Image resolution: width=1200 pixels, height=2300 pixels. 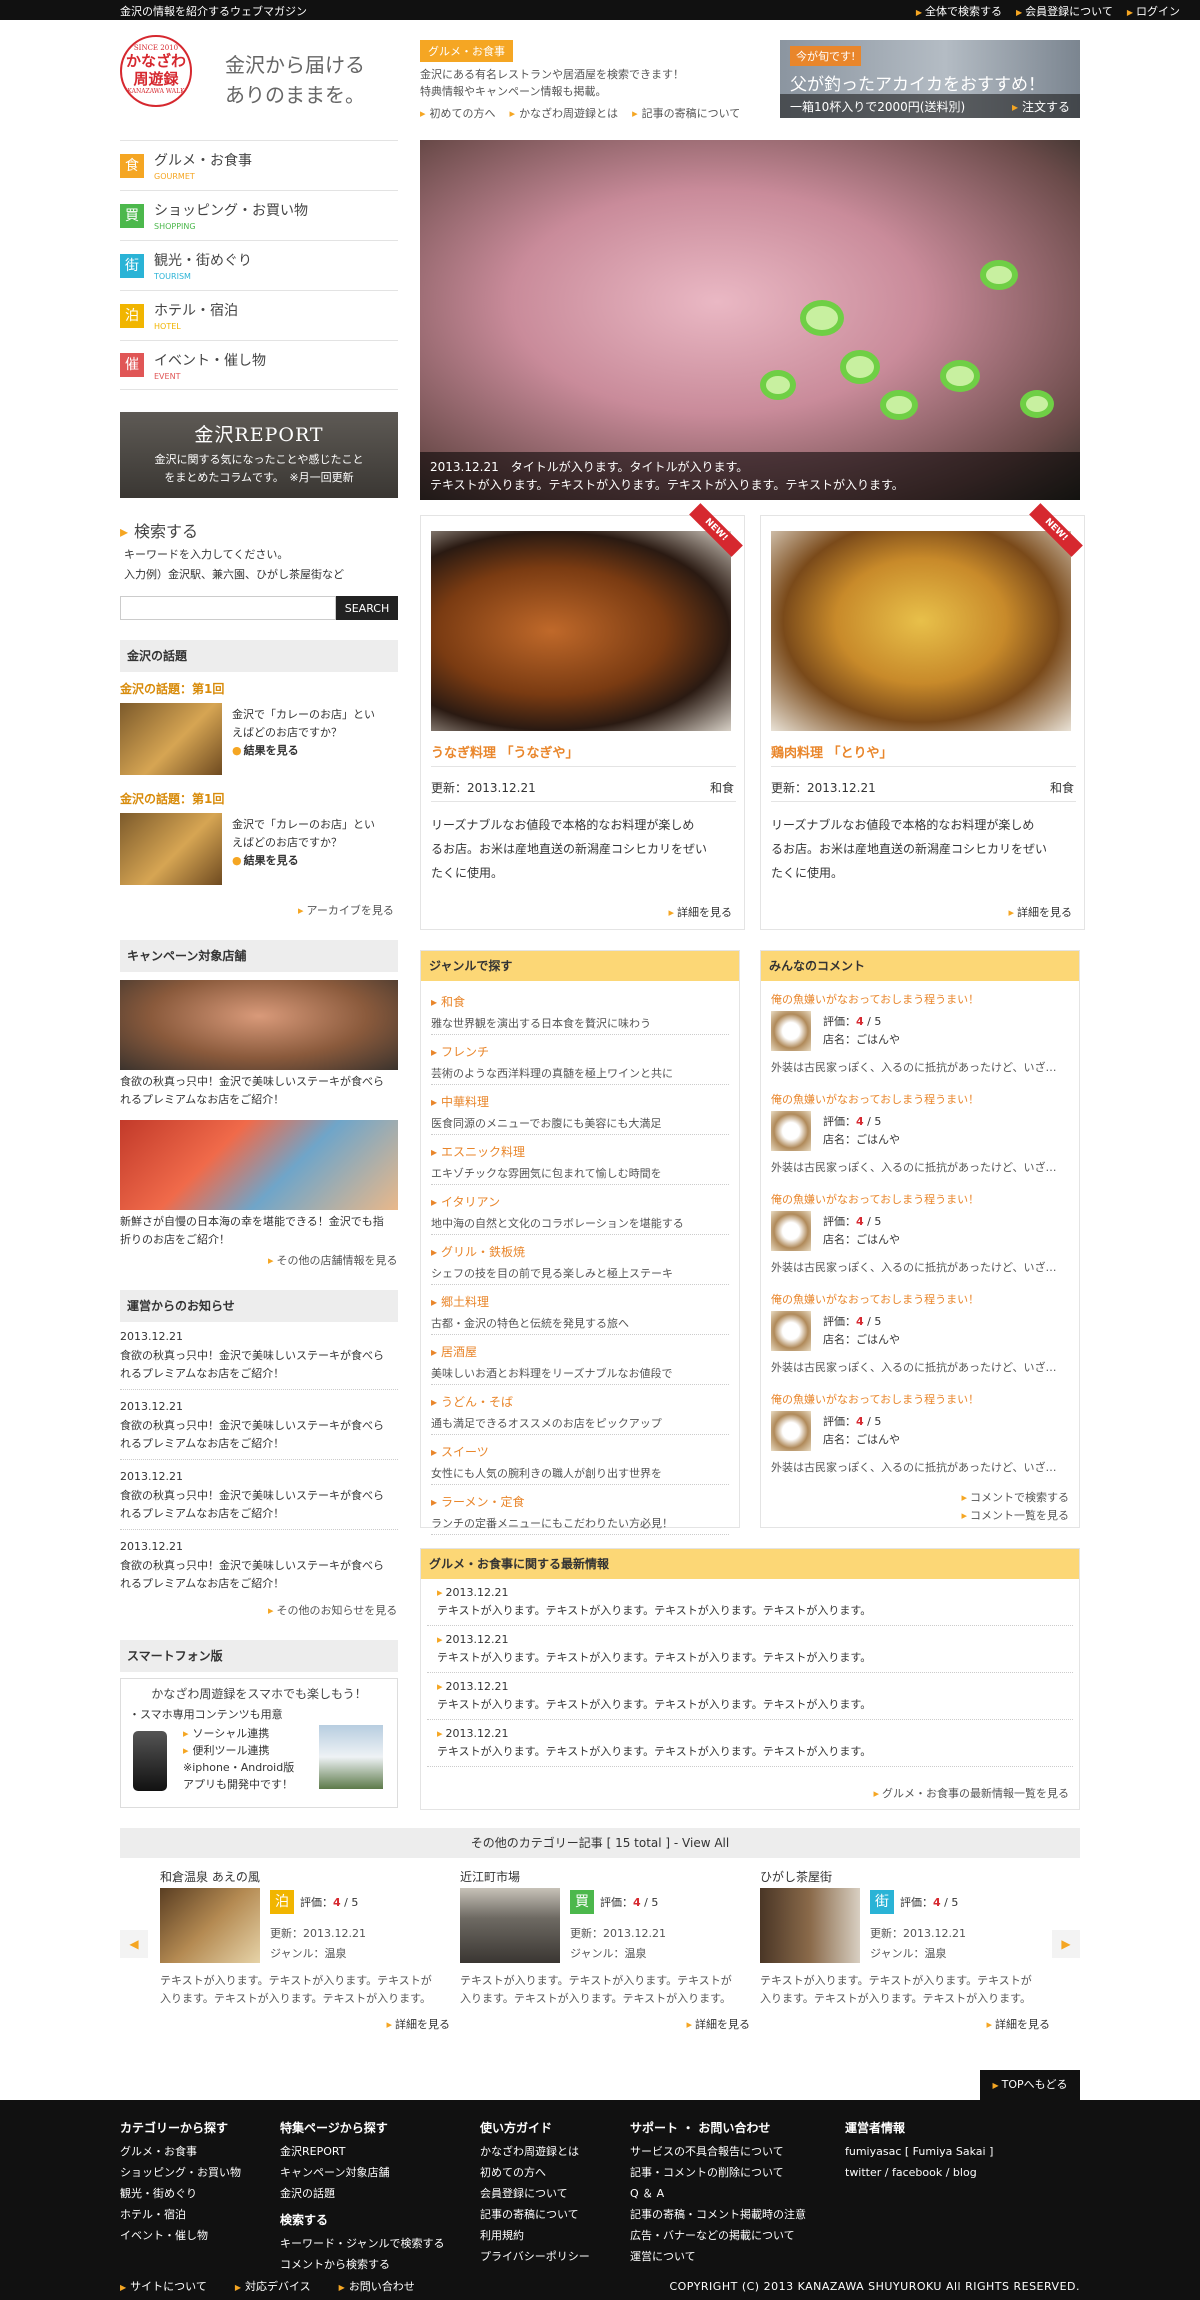 What do you see at coordinates (580, 1501) in the screenshot?
I see `genre-name: ラーメン・定食` at bounding box center [580, 1501].